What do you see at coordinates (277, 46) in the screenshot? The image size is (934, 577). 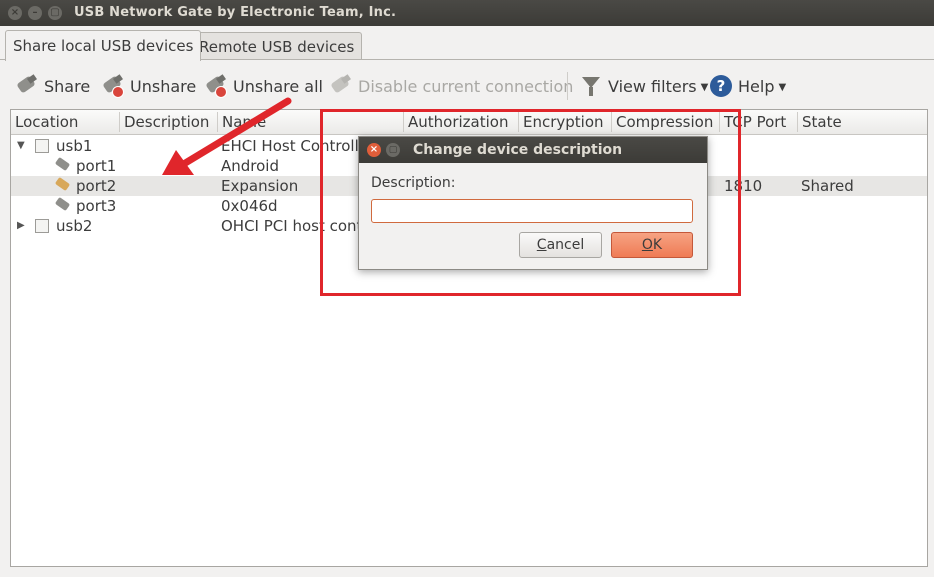 I see `tab-remote: Remote USB devices` at bounding box center [277, 46].